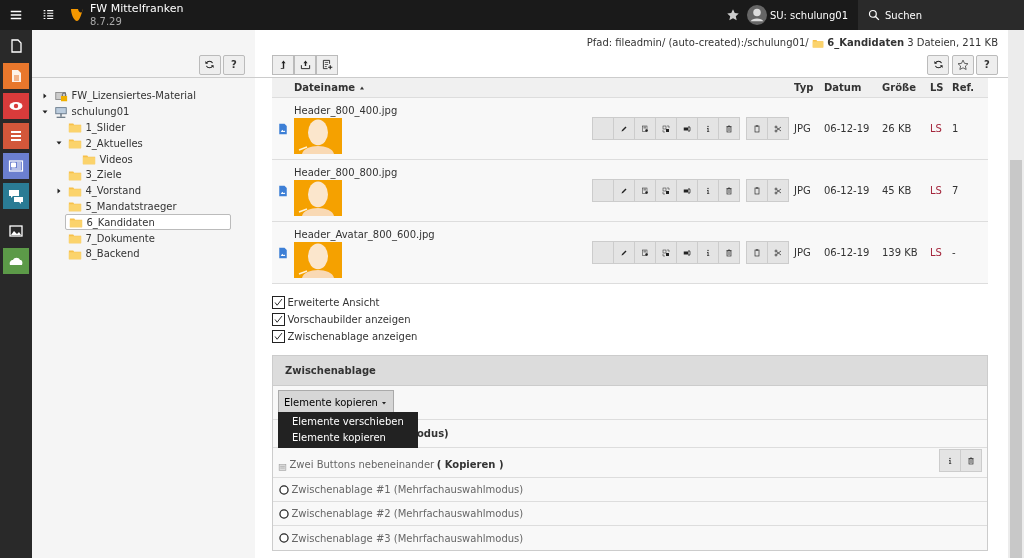 The image size is (1024, 558). Describe the element at coordinates (443, 234) in the screenshot. I see `file-name-link: Header_Avatar_800_600.jpg` at that location.